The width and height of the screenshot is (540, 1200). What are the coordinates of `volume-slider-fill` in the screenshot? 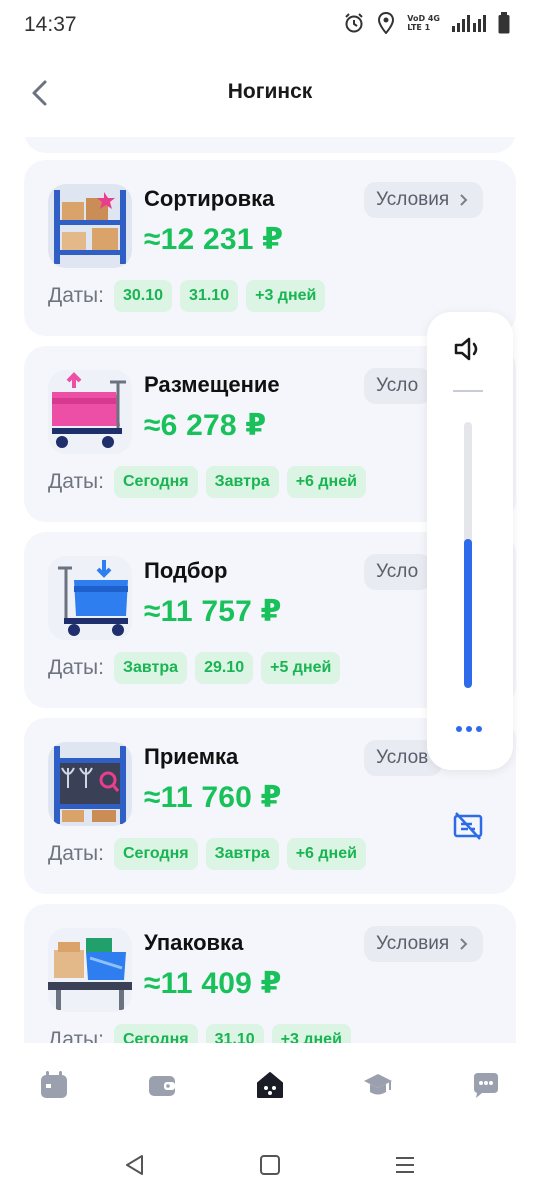 It's located at (468, 613).